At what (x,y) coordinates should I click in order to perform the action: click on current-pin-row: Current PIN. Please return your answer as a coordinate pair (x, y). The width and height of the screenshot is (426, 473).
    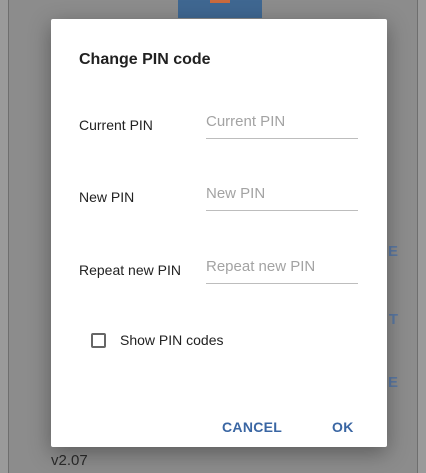
    Looking at the image, I should click on (219, 119).